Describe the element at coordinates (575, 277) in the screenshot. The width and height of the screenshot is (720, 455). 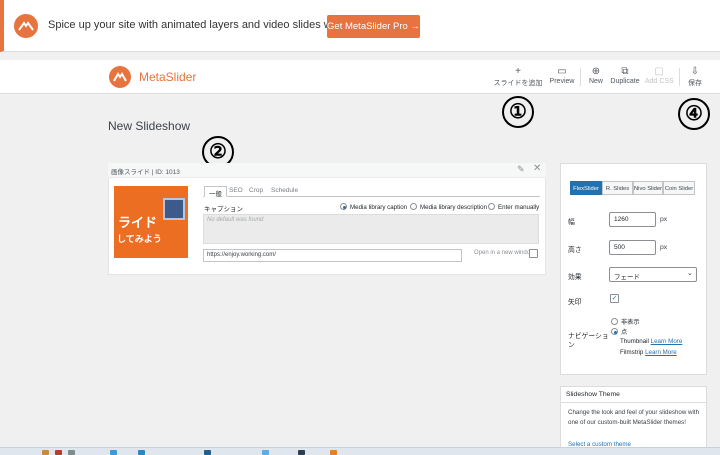
I see `effect-label: 効果` at that location.